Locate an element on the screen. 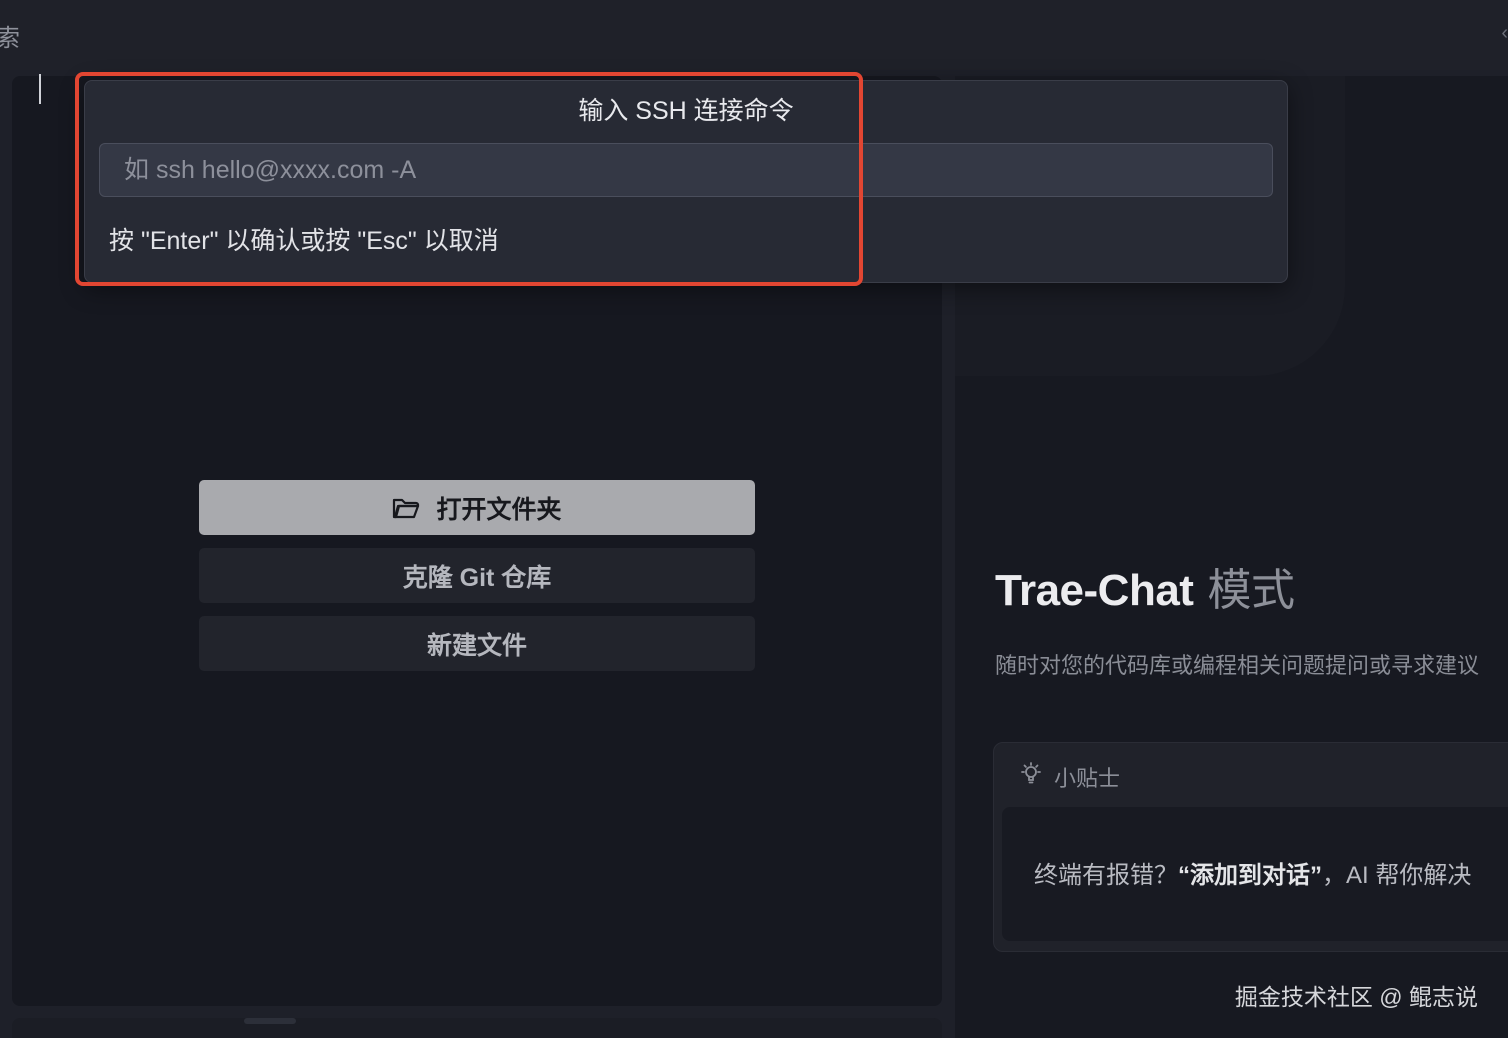 The width and height of the screenshot is (1508, 1038). open-folder-button: 打开文件夹 is located at coordinates (477, 507).